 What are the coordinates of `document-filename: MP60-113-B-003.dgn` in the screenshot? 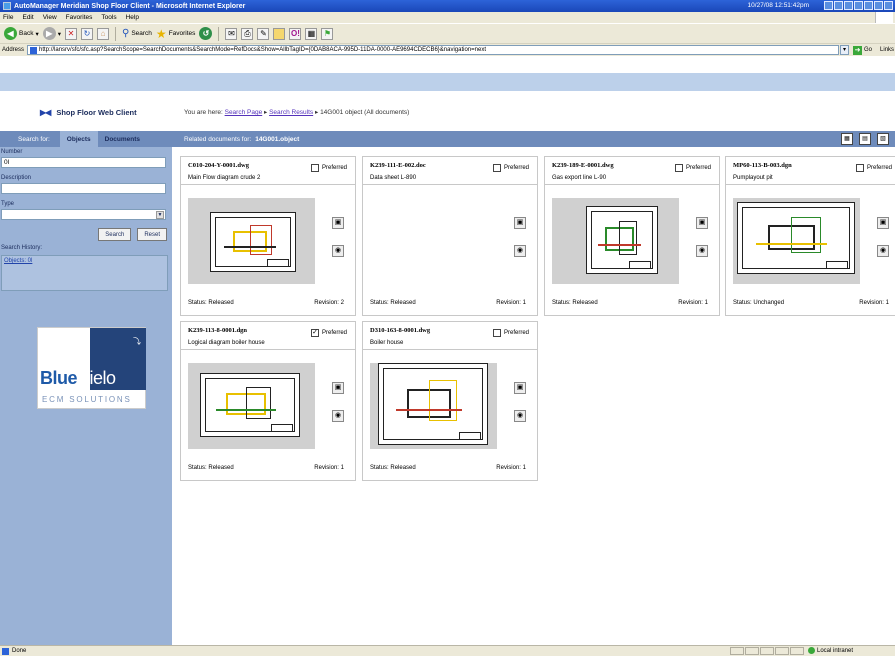 It's located at (762, 165).